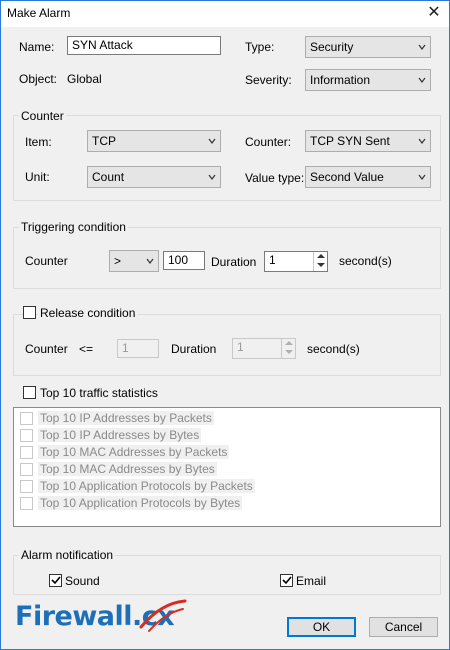 Image resolution: width=450 pixels, height=650 pixels. What do you see at coordinates (311, 581) in the screenshot?
I see `email-label: Email` at bounding box center [311, 581].